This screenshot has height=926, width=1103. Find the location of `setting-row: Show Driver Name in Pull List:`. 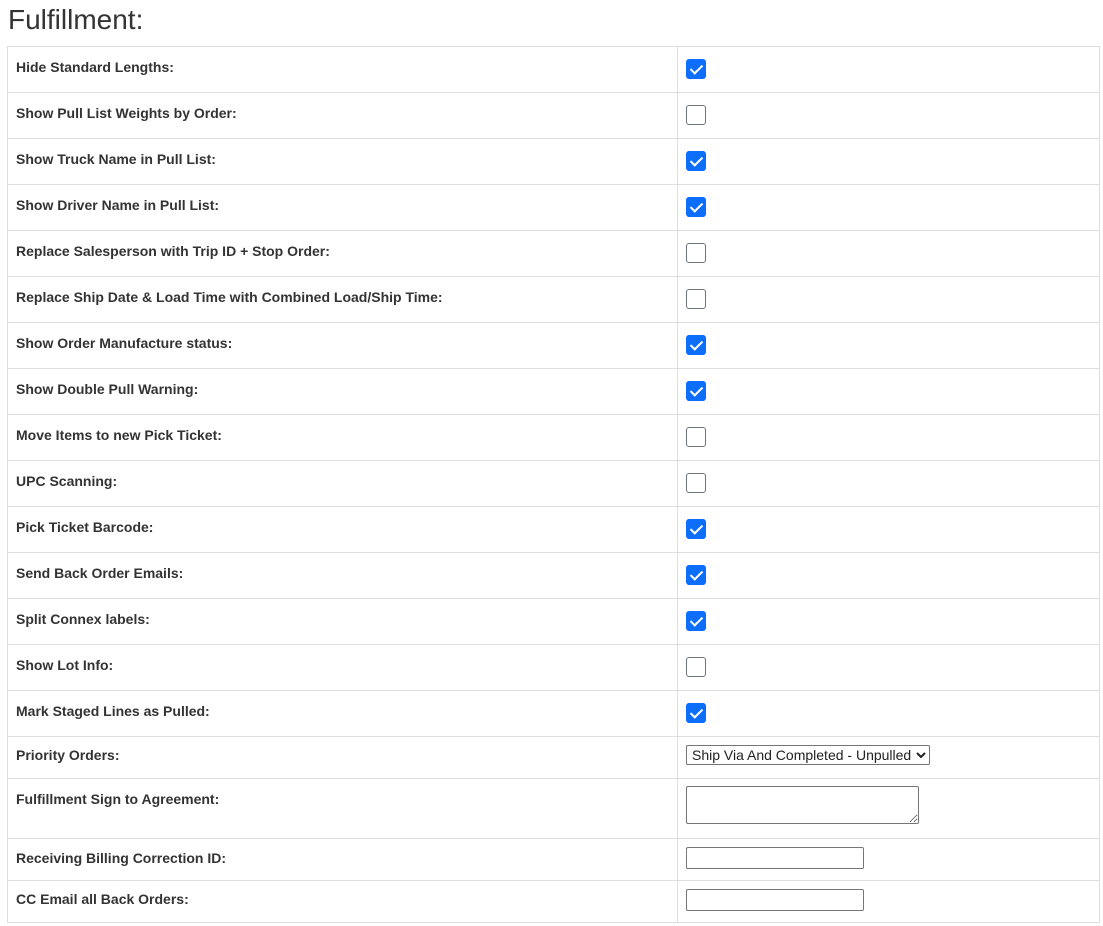

setting-row: Show Driver Name in Pull List: is located at coordinates (553, 207).